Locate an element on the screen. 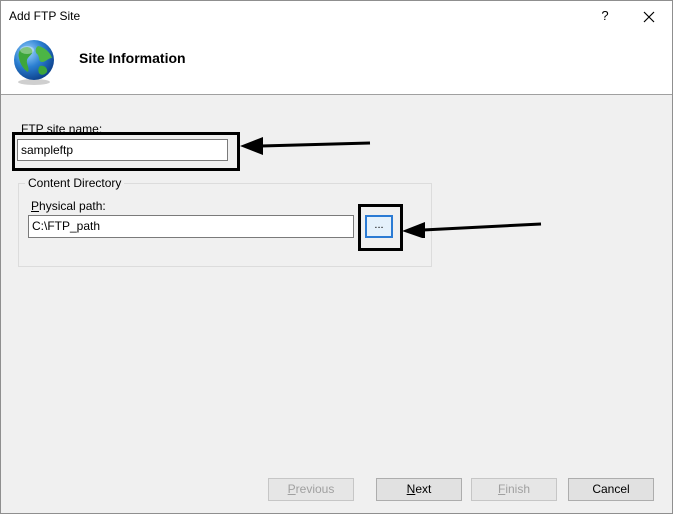 The width and height of the screenshot is (673, 514). finish-button-label: inish is located at coordinates (518, 489).